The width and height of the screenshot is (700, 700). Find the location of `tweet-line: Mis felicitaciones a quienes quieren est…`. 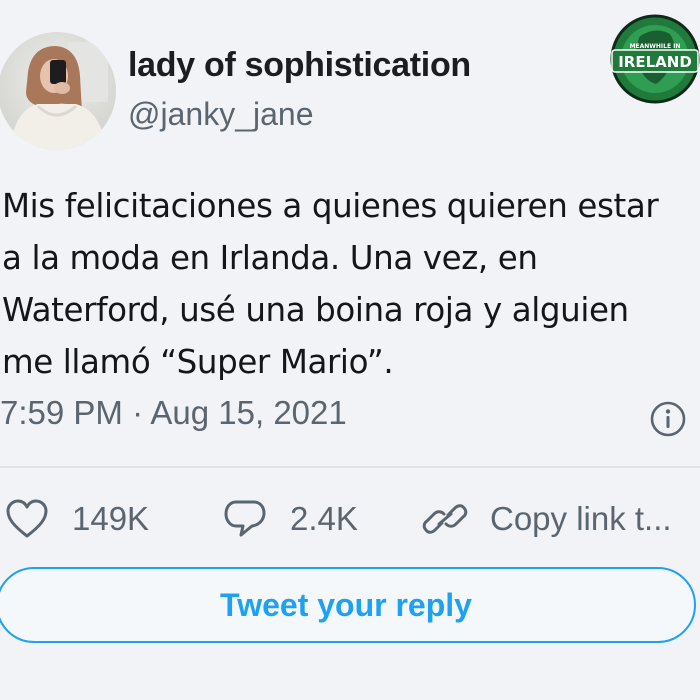

tweet-line: Mis felicitaciones a quienes quieren est… is located at coordinates (330, 206).